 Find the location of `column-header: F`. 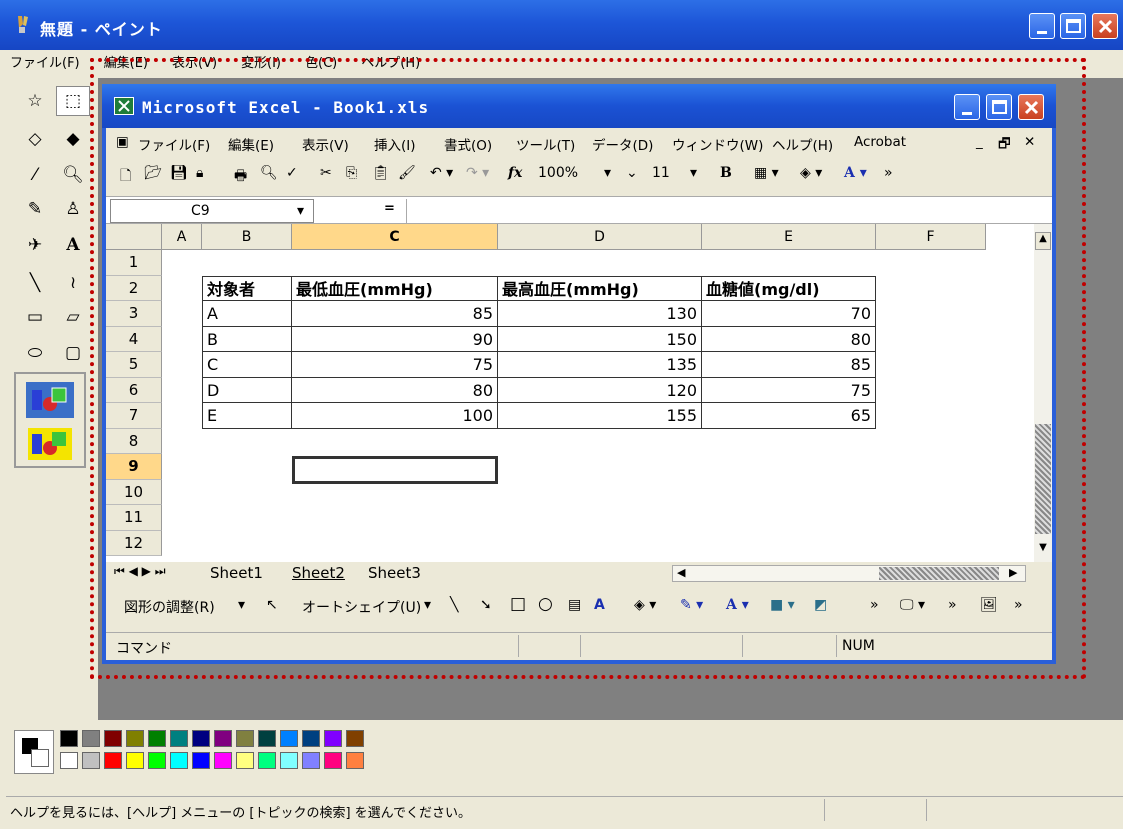

column-header: F is located at coordinates (931, 237).